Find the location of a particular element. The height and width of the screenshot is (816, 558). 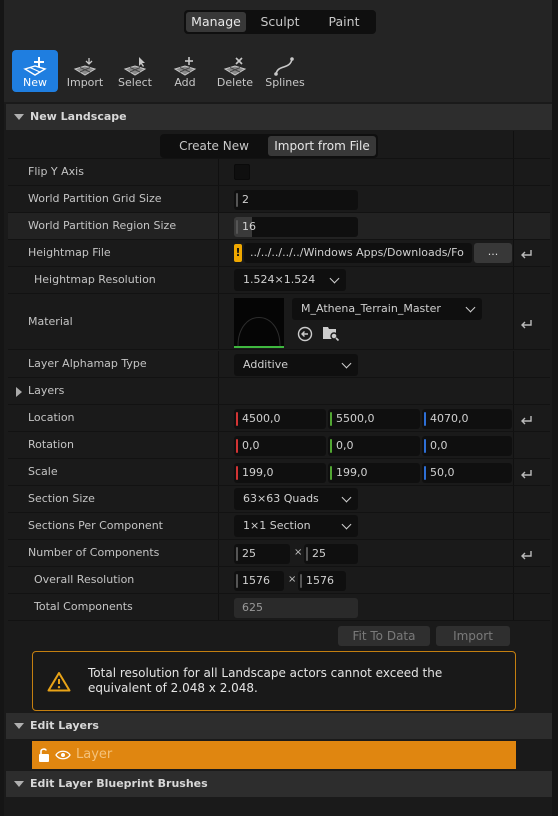

overall-res-x-input: 1576 is located at coordinates (259, 581).